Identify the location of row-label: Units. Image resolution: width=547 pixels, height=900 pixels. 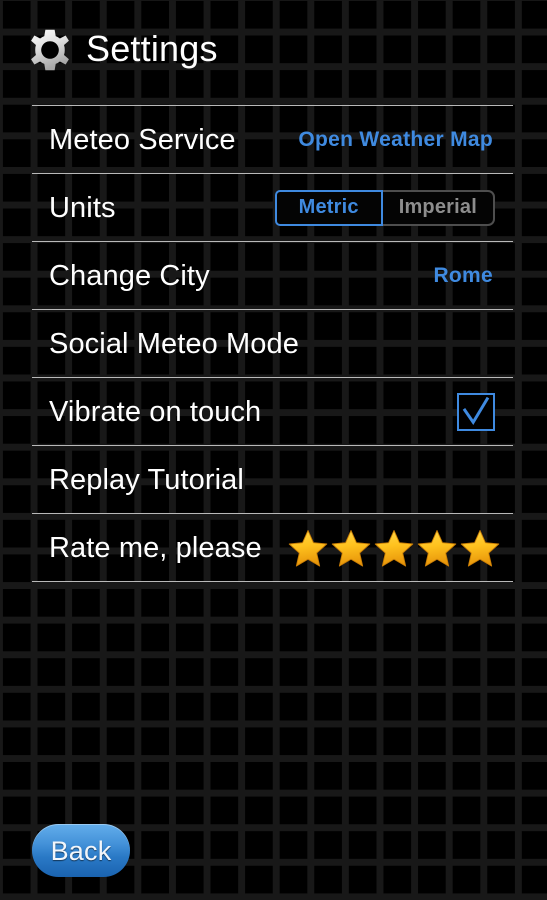
(82, 207).